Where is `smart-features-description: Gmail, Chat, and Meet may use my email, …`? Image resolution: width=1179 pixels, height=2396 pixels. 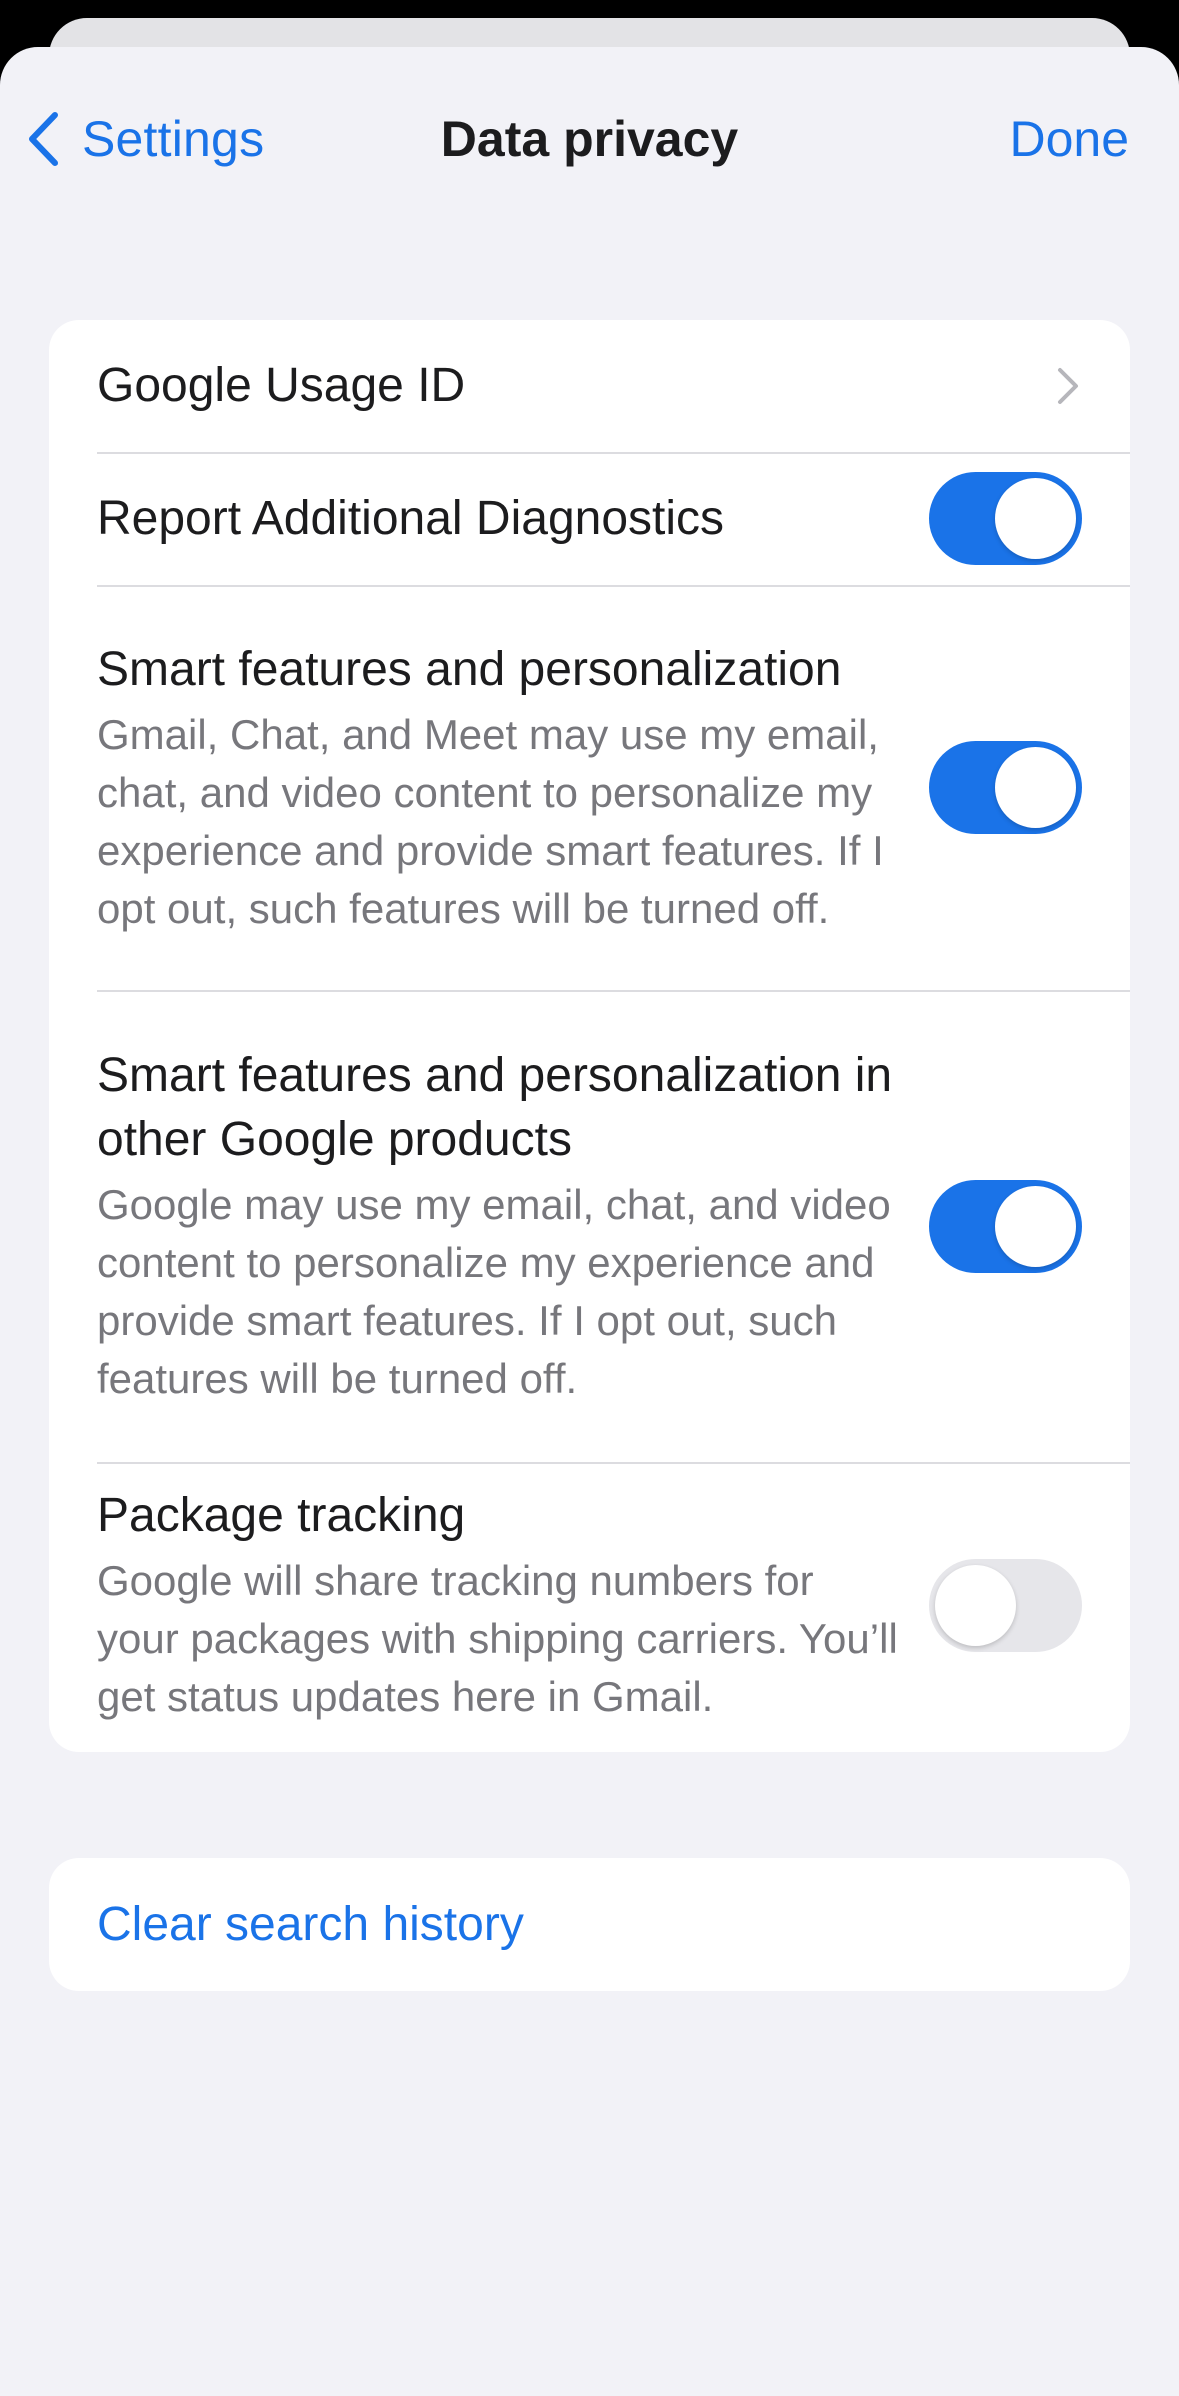
smart-features-description: Gmail, Chat, and Meet may use my email, … is located at coordinates (490, 821).